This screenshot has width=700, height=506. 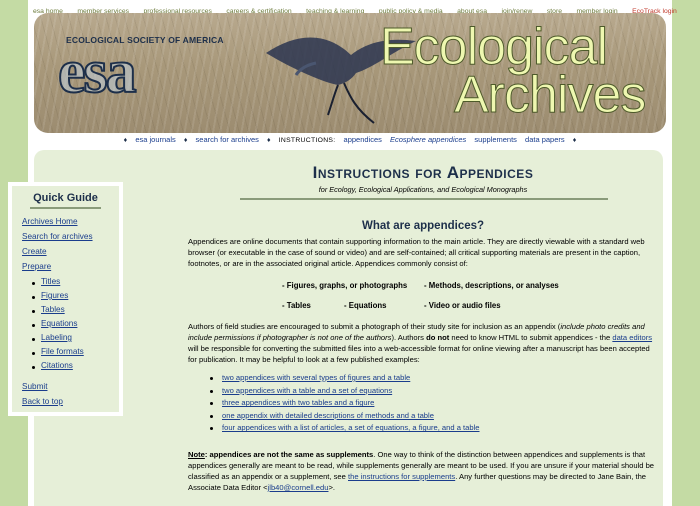 I want to click on data-editors-link: data editors, so click(x=632, y=337).